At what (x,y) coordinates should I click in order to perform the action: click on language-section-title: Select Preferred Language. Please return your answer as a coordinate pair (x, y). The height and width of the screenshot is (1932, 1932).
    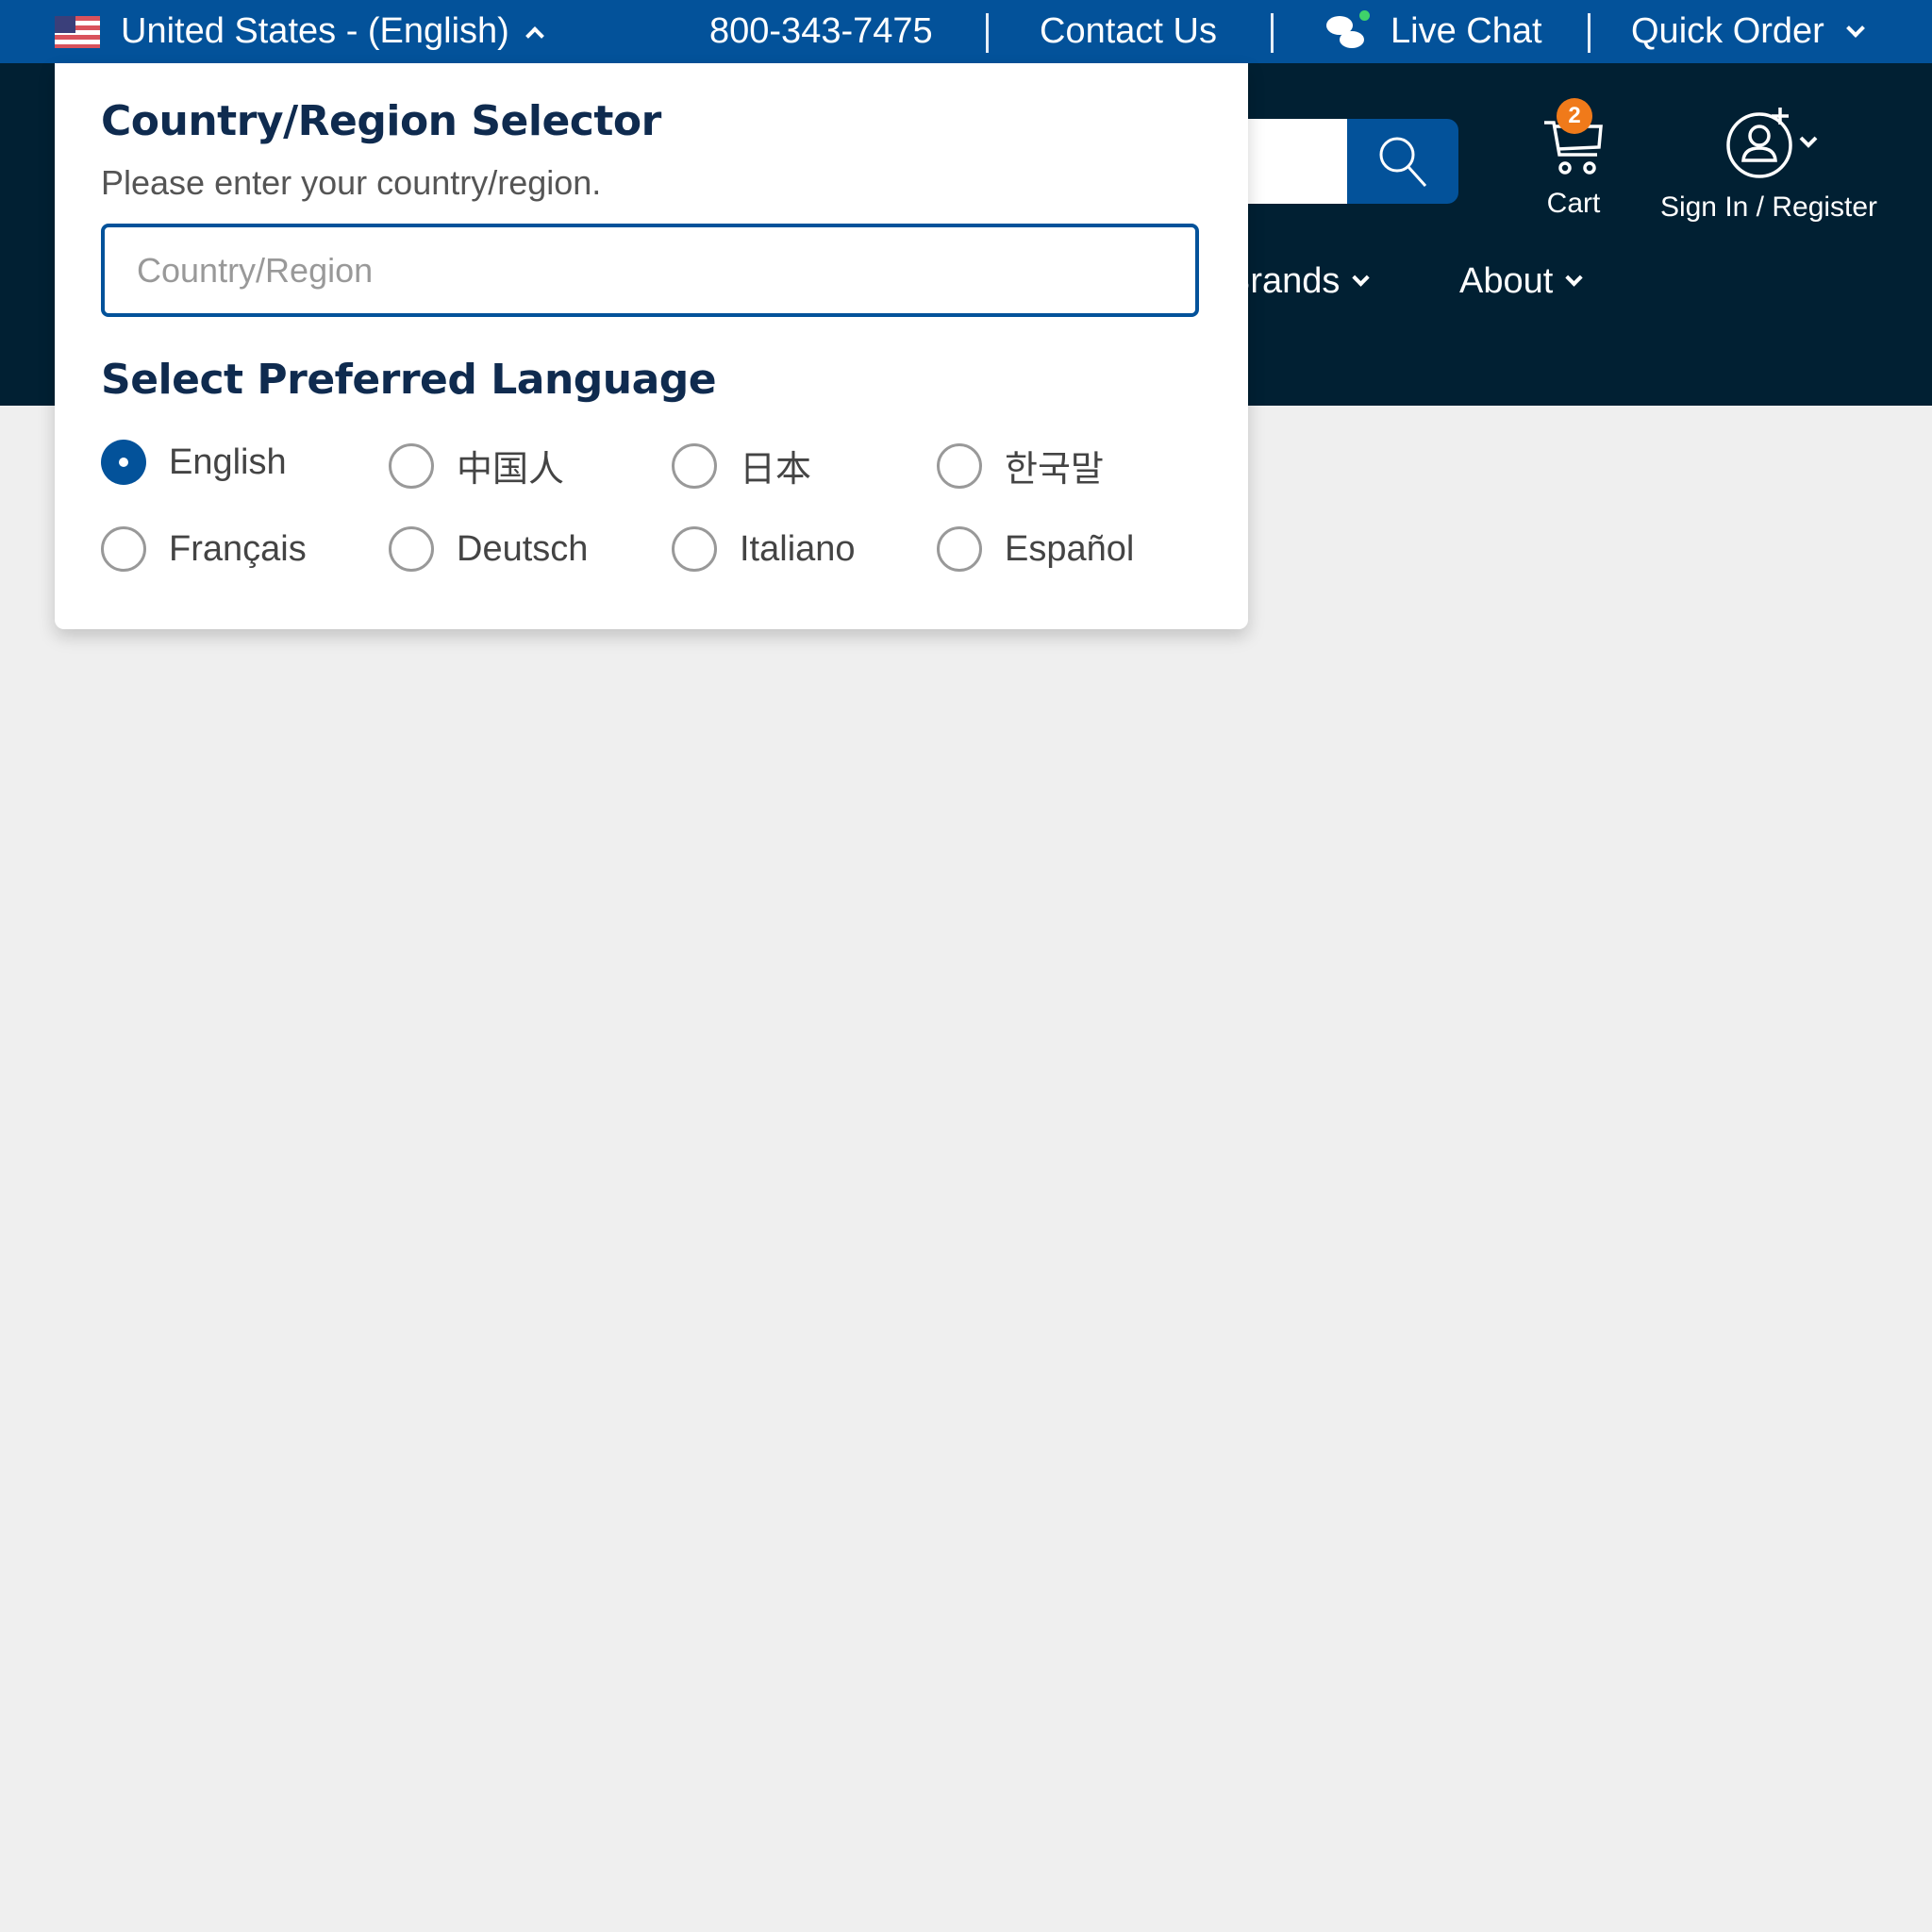
    Looking at the image, I should click on (409, 380).